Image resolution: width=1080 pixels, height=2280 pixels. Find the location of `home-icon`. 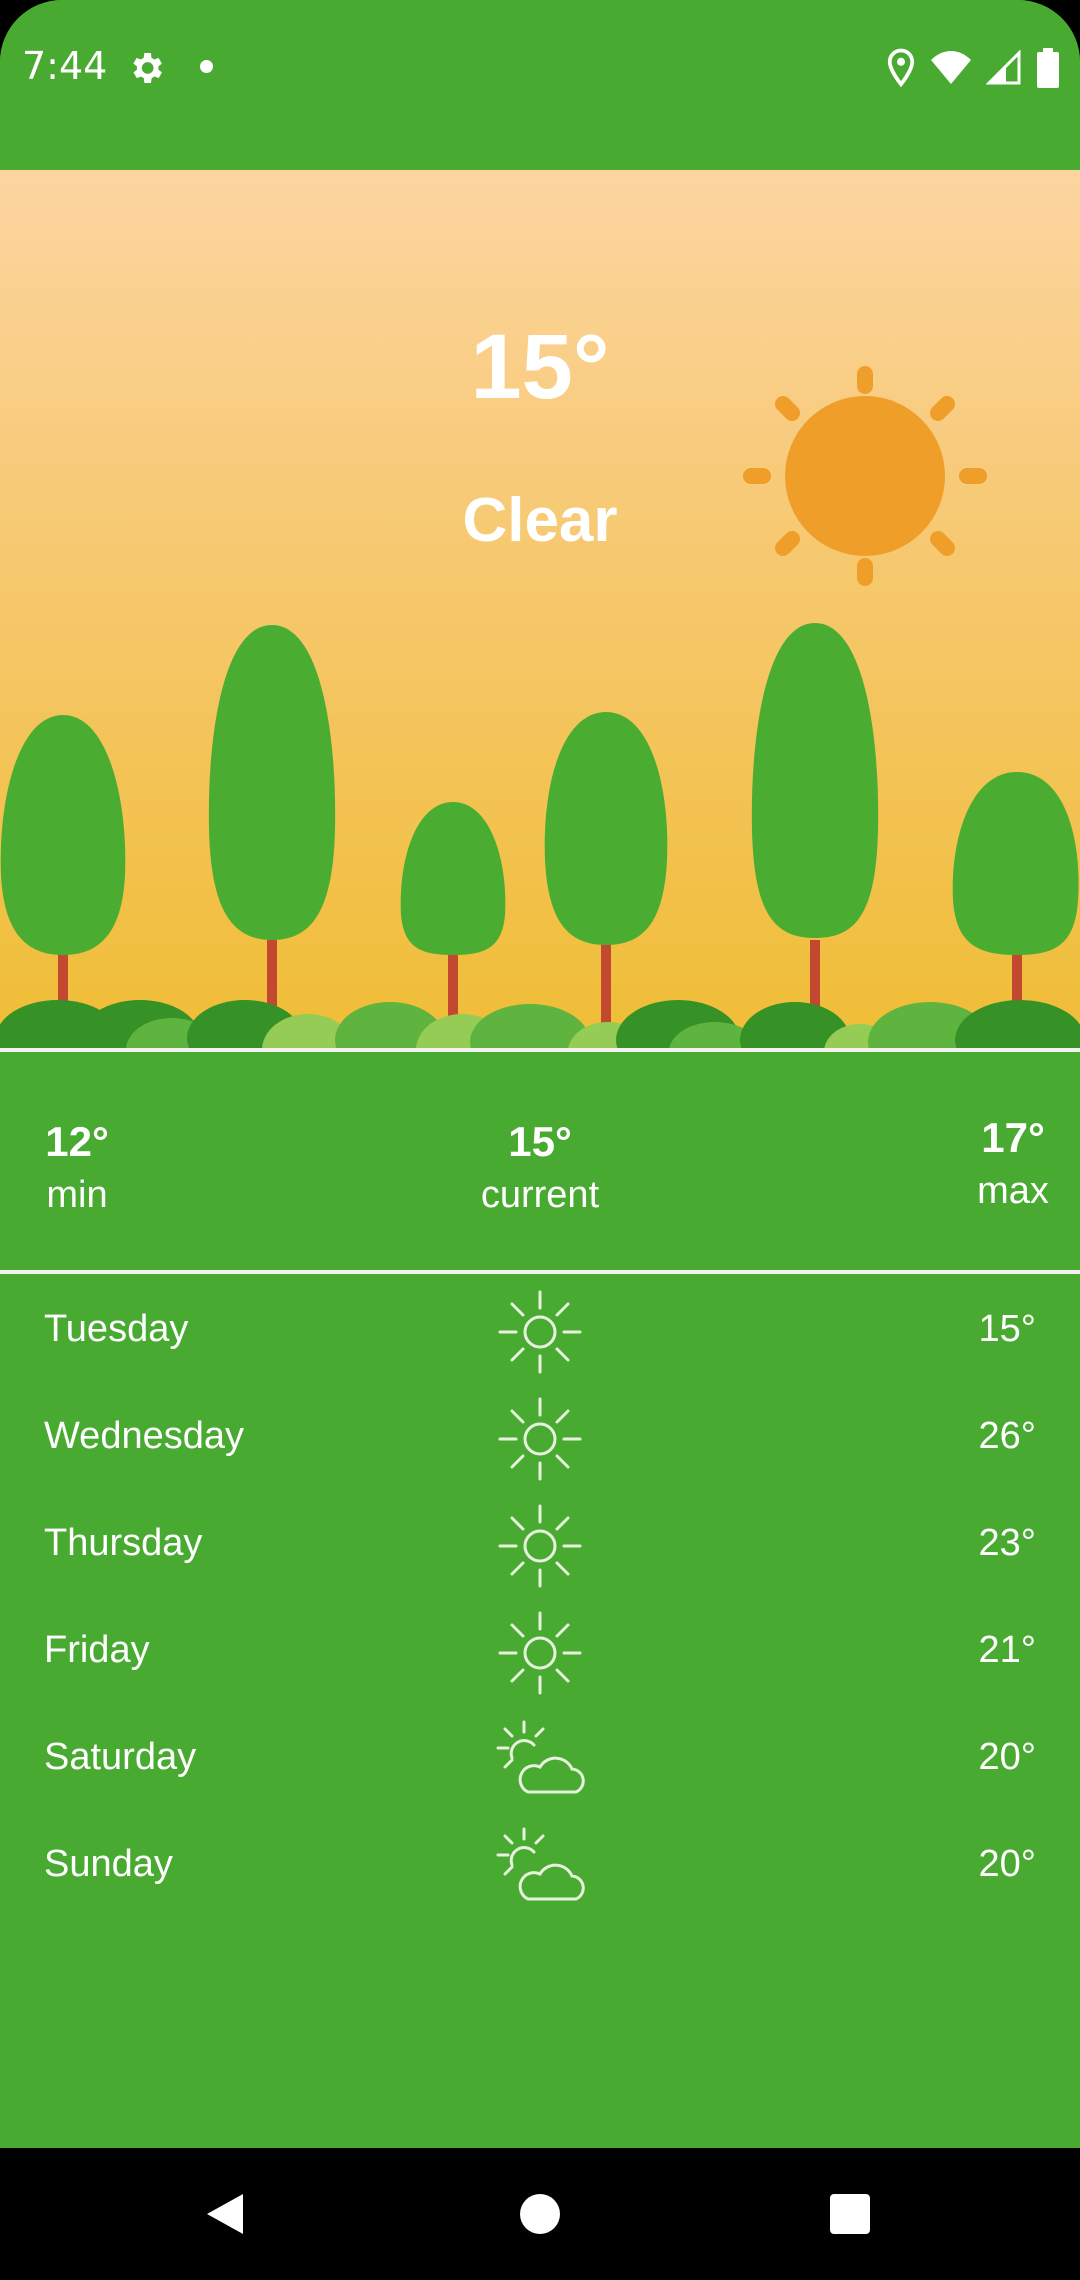

home-icon is located at coordinates (540, 2214).